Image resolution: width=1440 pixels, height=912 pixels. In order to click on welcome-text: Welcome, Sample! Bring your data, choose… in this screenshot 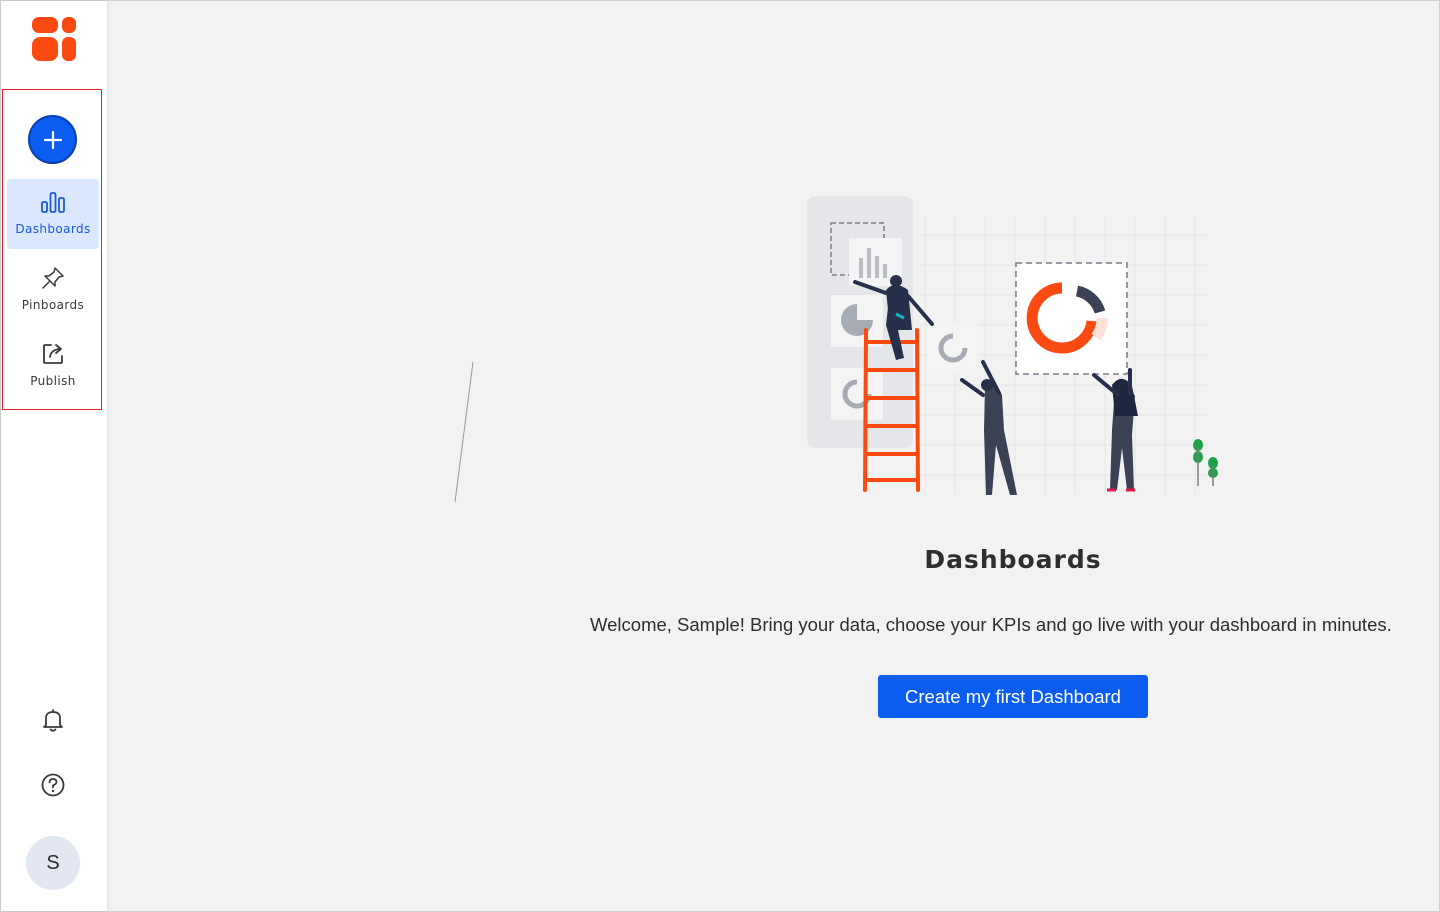, I will do `click(991, 624)`.